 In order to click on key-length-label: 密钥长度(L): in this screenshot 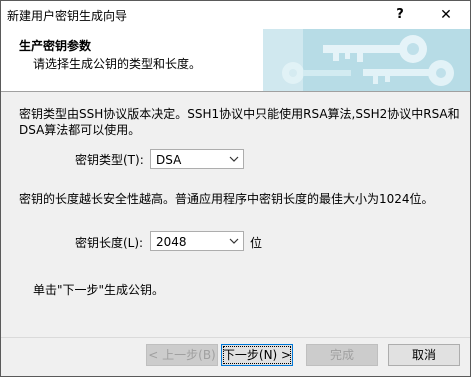, I will do `click(109, 243)`.